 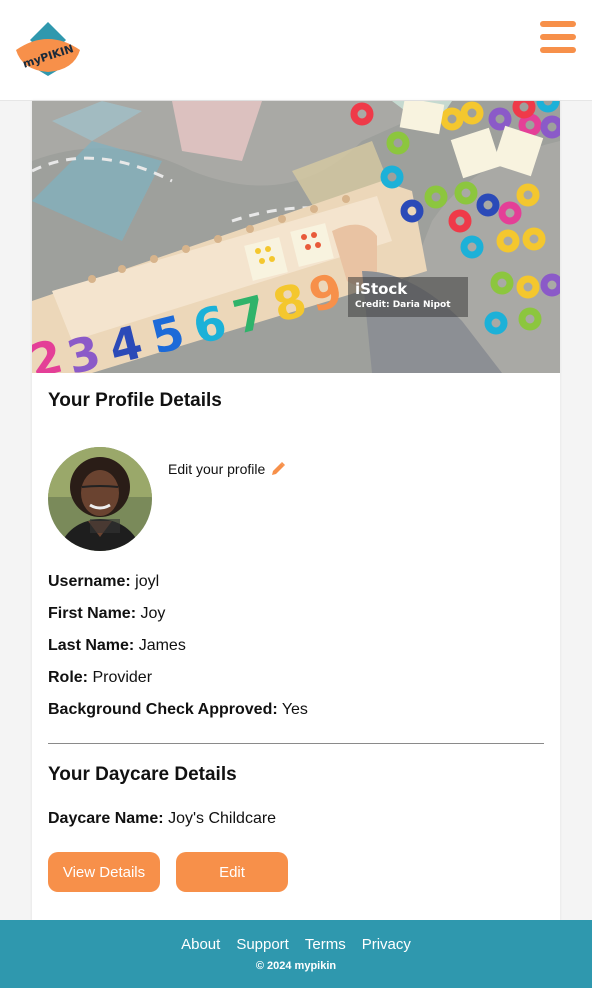 I want to click on watermark-brand: iStock, so click(x=381, y=289).